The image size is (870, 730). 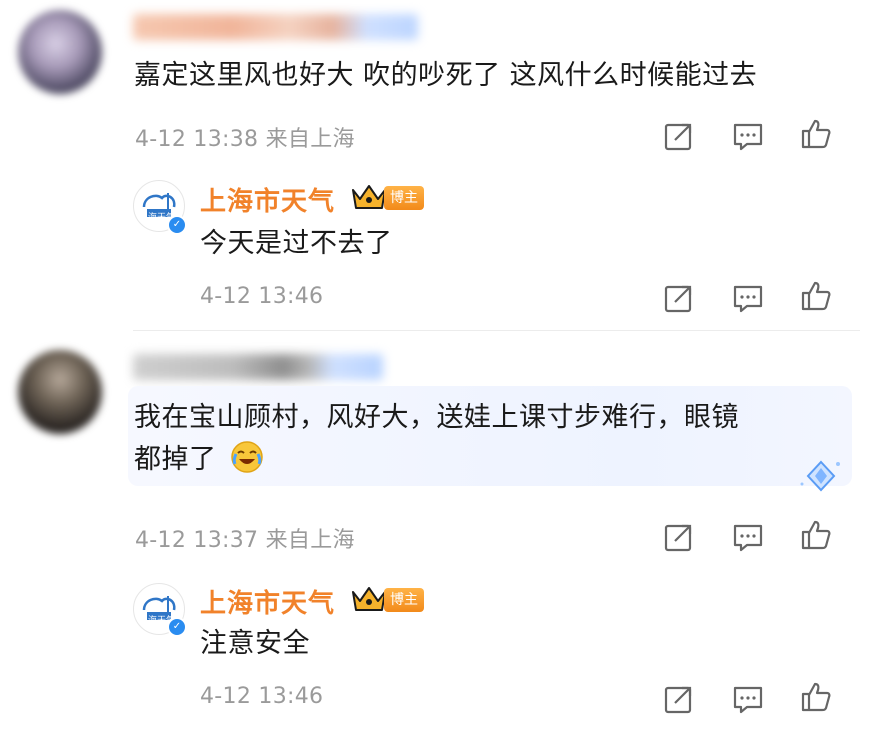 I want to click on reply-text: 今天是过不去了, so click(x=296, y=243).